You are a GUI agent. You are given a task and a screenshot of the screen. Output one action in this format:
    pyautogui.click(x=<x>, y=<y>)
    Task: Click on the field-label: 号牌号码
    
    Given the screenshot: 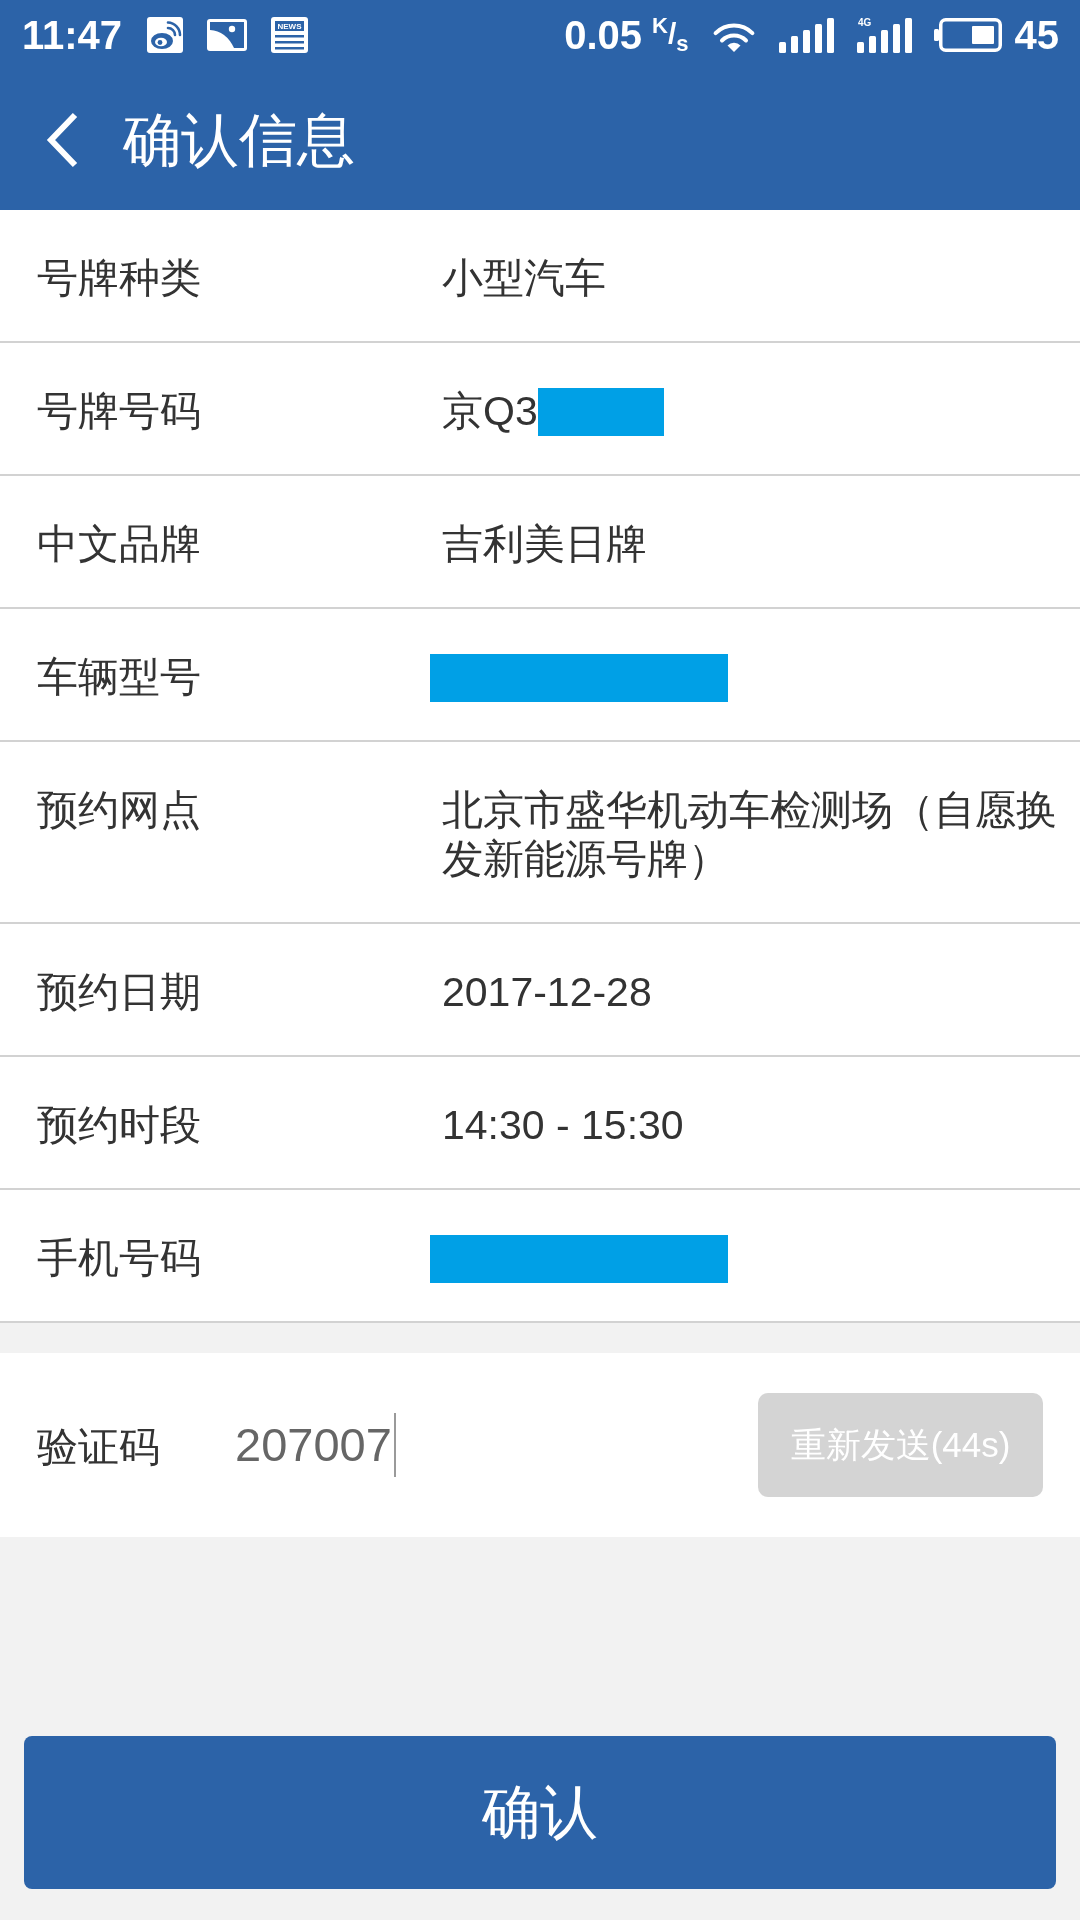 What is the action you would take?
    pyautogui.click(x=119, y=411)
    